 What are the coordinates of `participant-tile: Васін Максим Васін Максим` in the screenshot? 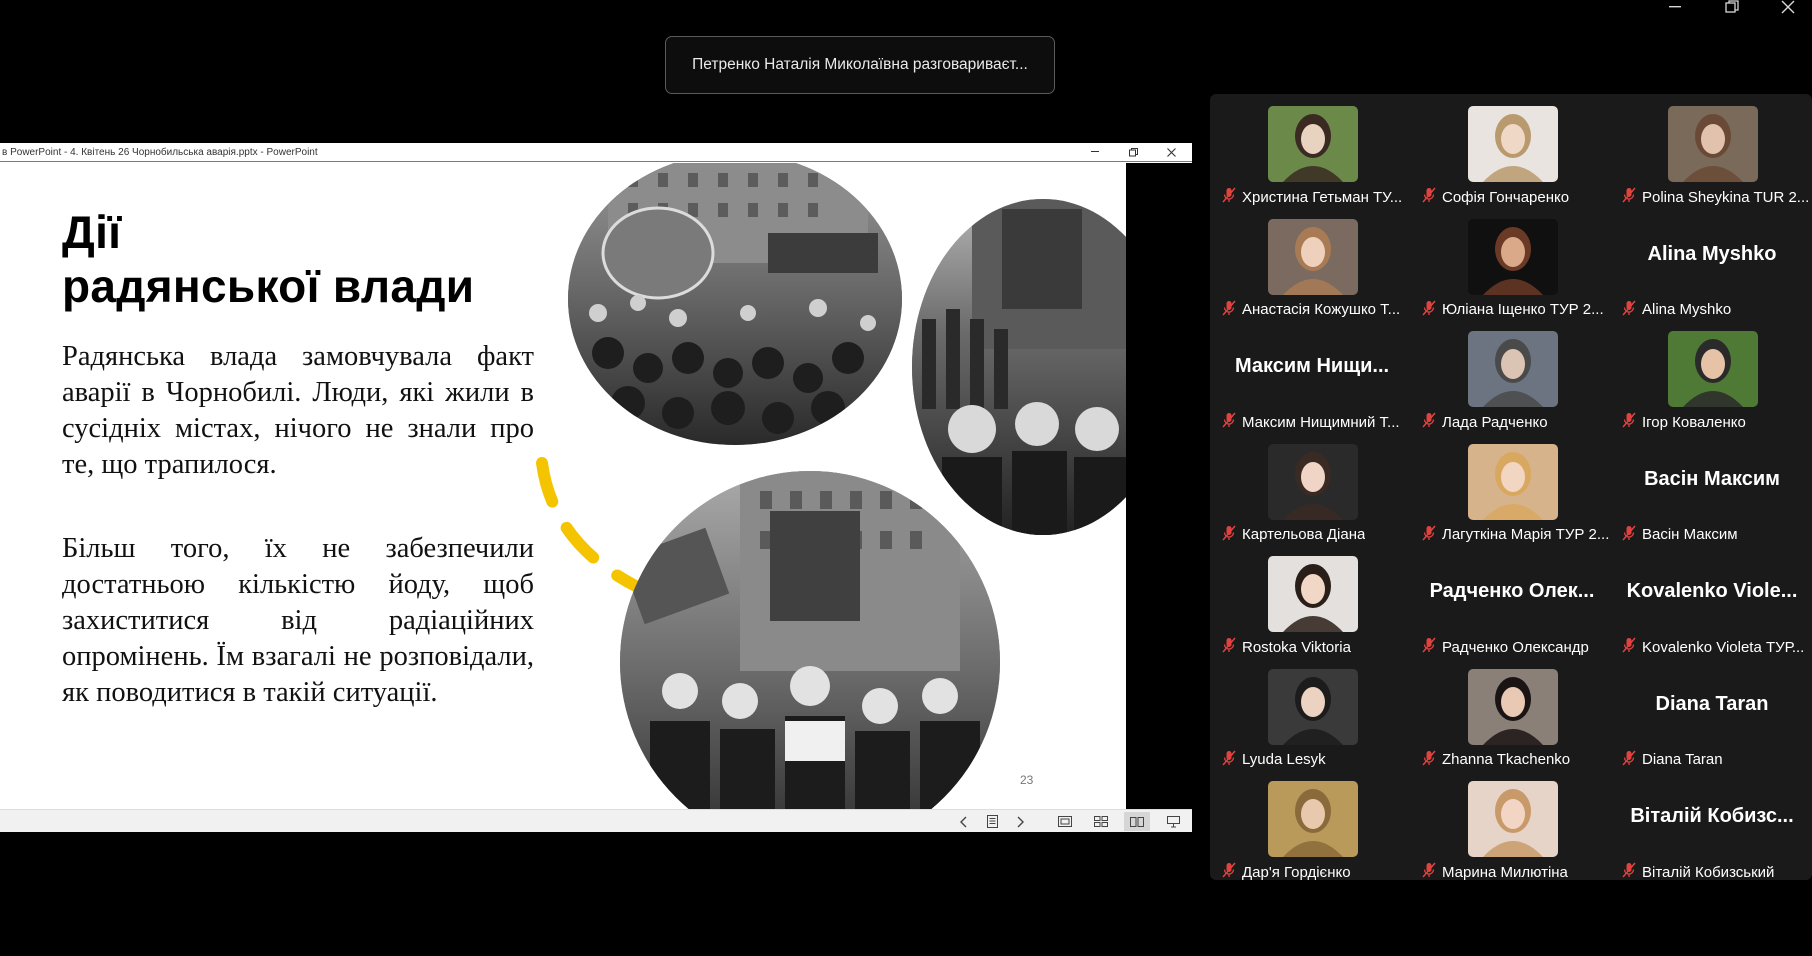 It's located at (1712, 492).